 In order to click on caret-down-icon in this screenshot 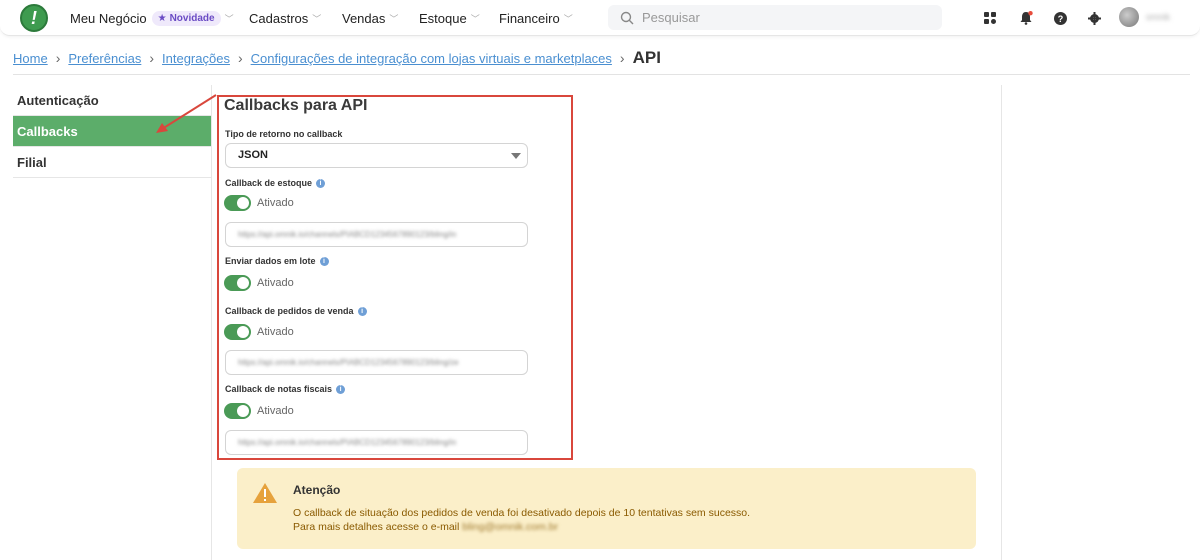, I will do `click(516, 156)`.